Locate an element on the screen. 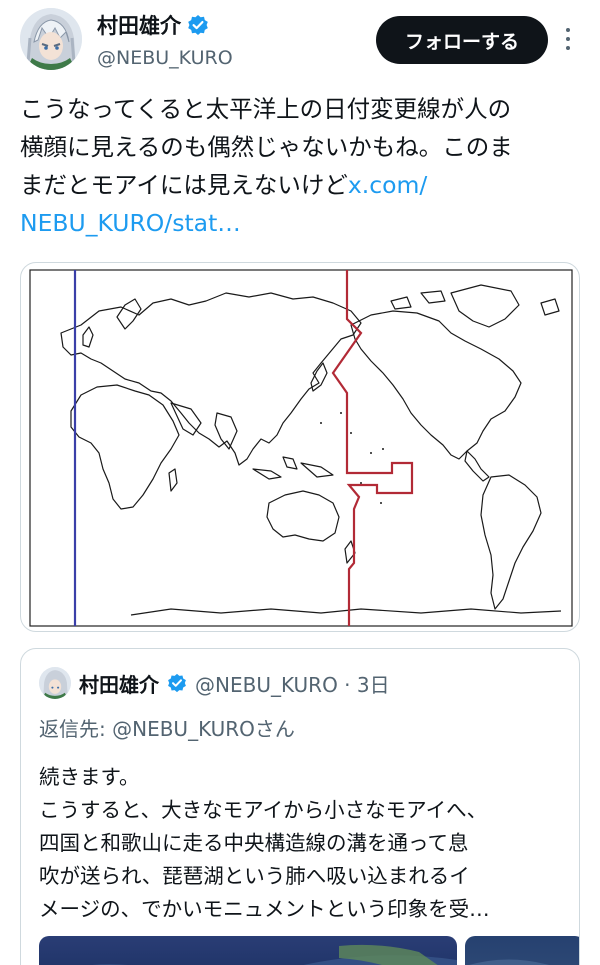 This screenshot has width=600, height=965. more-options-icon is located at coordinates (568, 39).